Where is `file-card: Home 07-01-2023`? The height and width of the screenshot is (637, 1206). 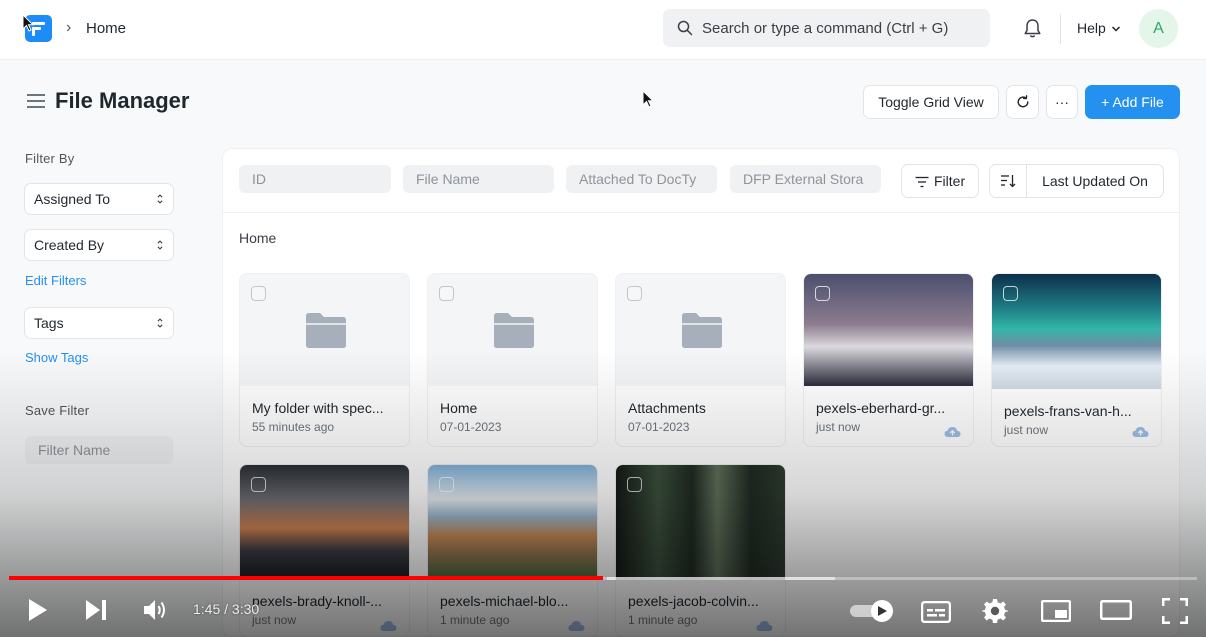
file-card: Home 07-01-2023 is located at coordinates (512, 360).